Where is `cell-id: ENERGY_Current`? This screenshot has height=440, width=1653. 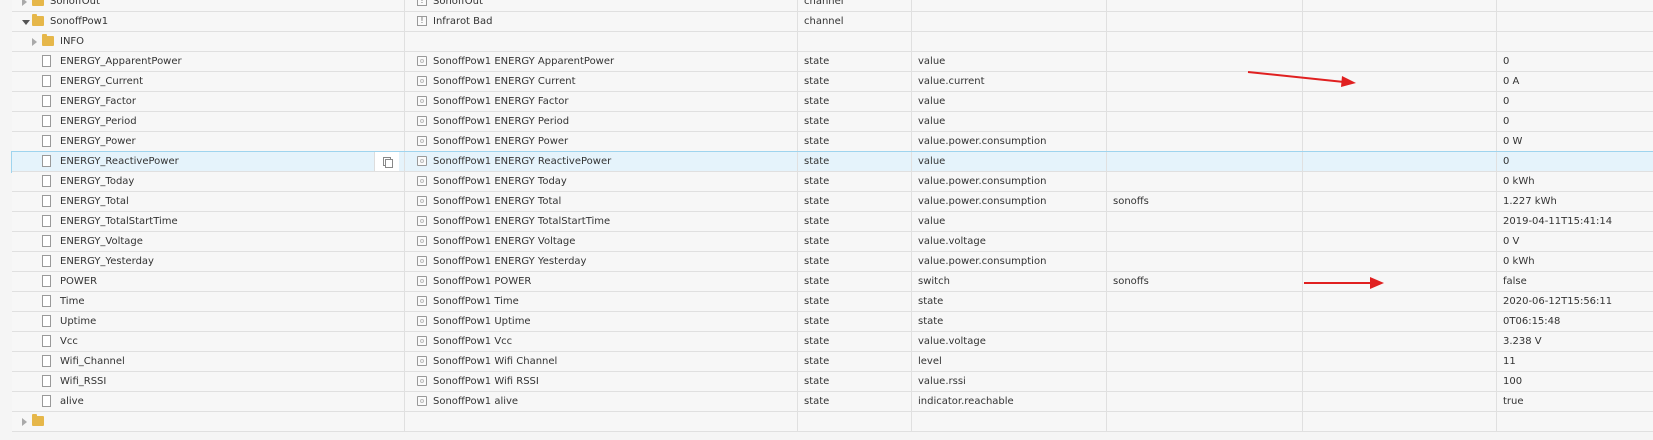 cell-id: ENERGY_Current is located at coordinates (208, 81).